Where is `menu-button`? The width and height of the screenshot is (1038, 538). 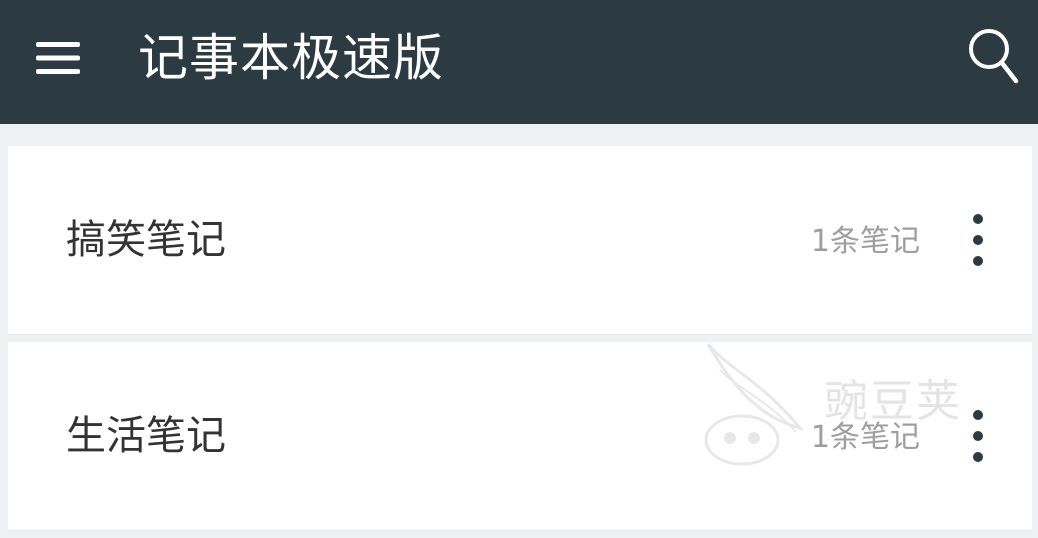
menu-button is located at coordinates (58, 58).